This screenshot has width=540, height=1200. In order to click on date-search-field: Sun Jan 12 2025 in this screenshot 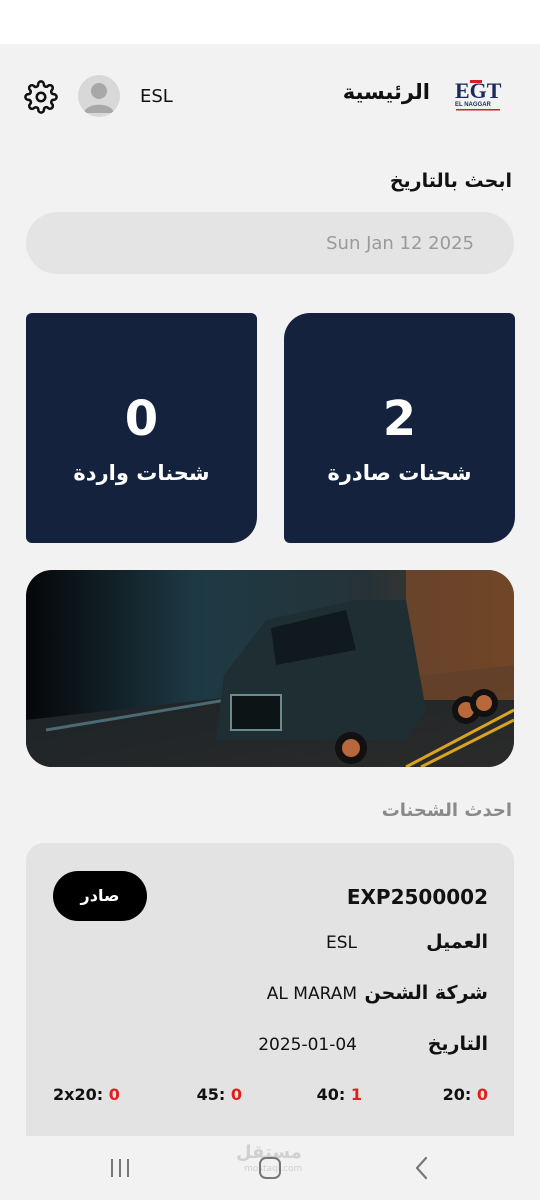, I will do `click(270, 243)`.